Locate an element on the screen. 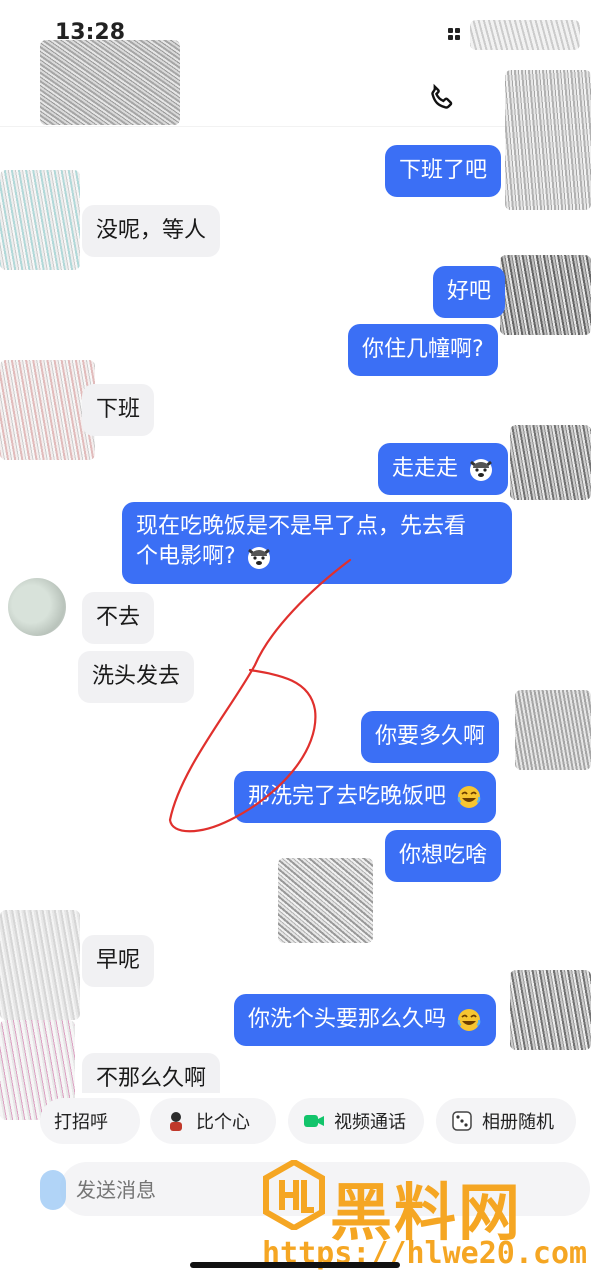 This screenshot has height=1280, width=591. message-text-line: 现在吃晚饭是不是早了点，先去看 is located at coordinates (301, 526).